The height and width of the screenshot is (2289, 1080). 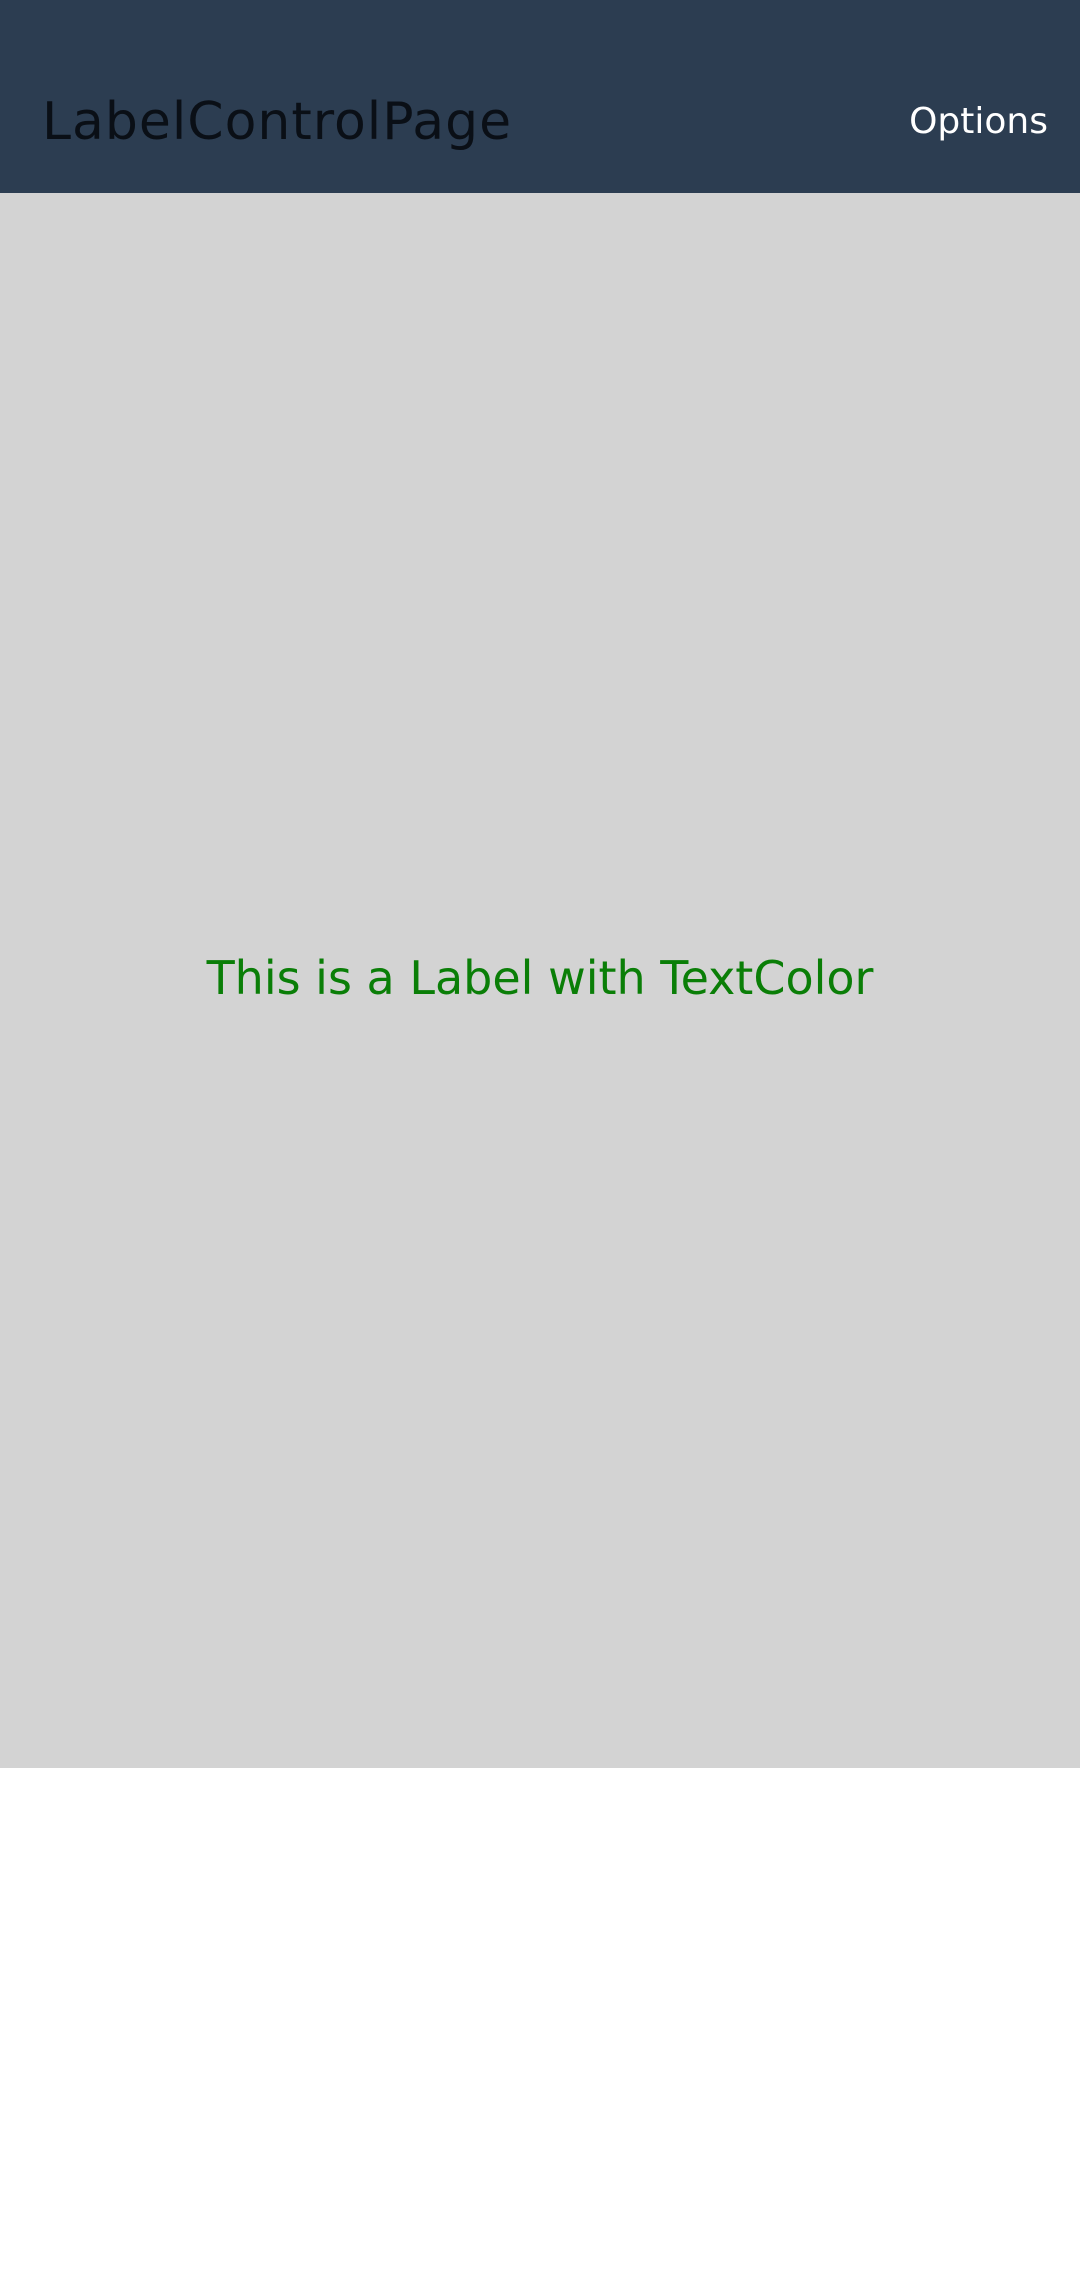 What do you see at coordinates (540, 96) in the screenshot?
I see `app-bar: LabelControlPage Options` at bounding box center [540, 96].